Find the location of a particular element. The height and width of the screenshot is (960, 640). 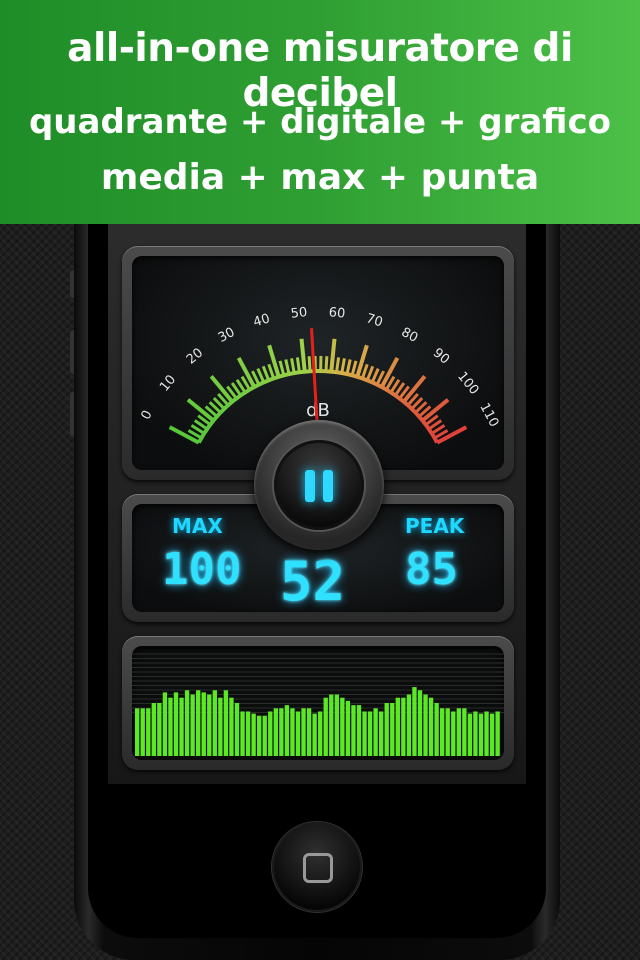

dial-scale-label: 110 is located at coordinates (488, 415).